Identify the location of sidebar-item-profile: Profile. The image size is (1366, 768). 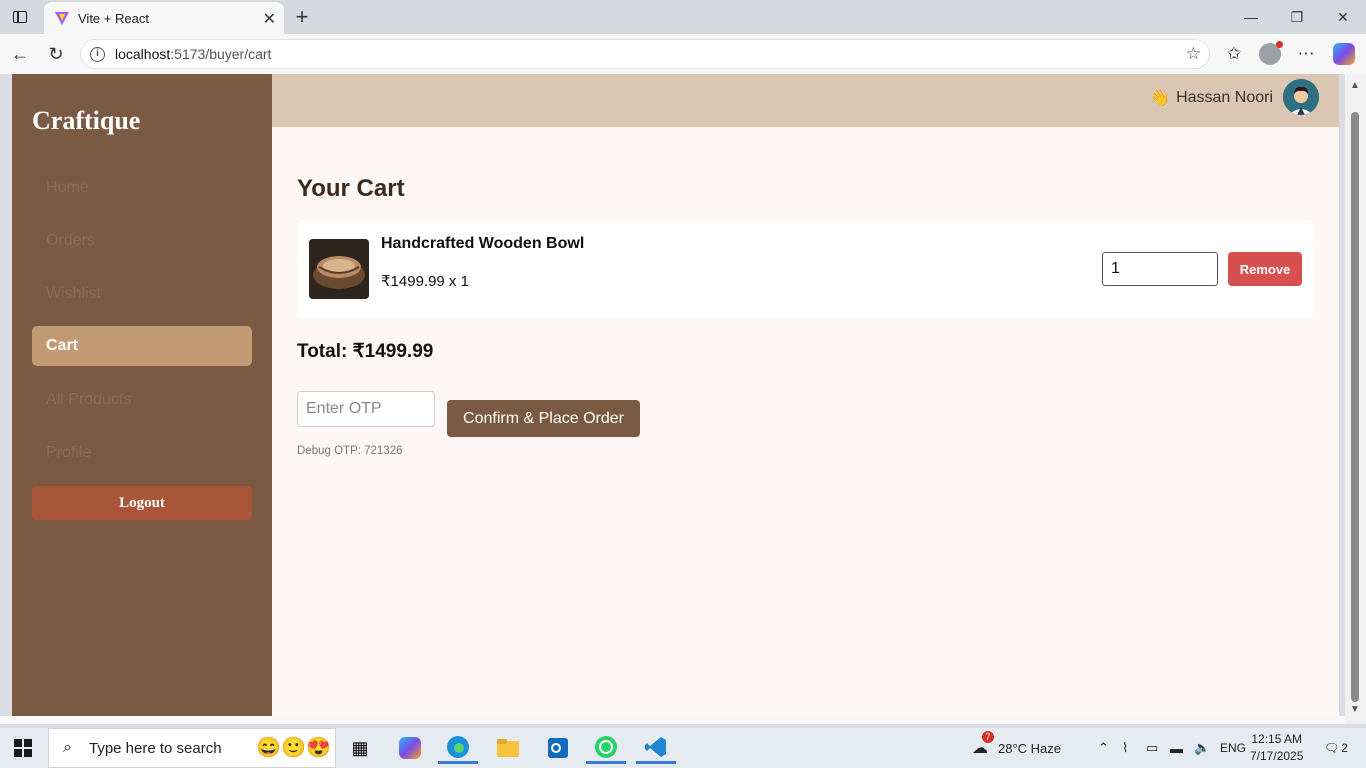
(142, 453).